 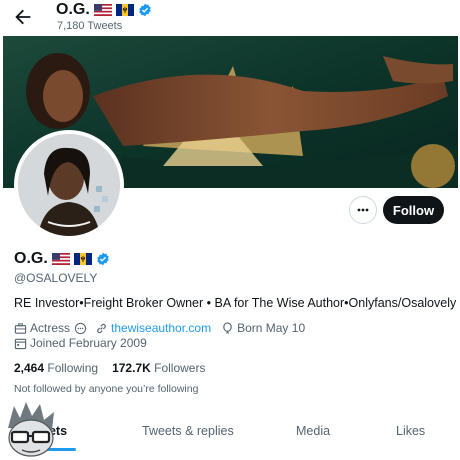 What do you see at coordinates (56, 278) in the screenshot?
I see `profile-handle: @OSALOVELY` at bounding box center [56, 278].